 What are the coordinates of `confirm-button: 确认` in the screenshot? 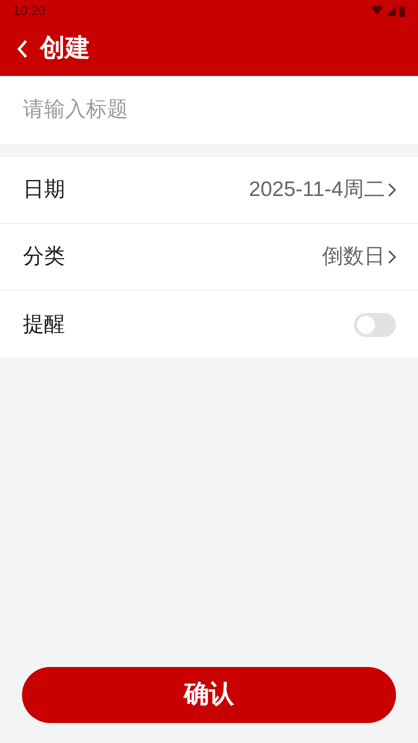 It's located at (209, 695).